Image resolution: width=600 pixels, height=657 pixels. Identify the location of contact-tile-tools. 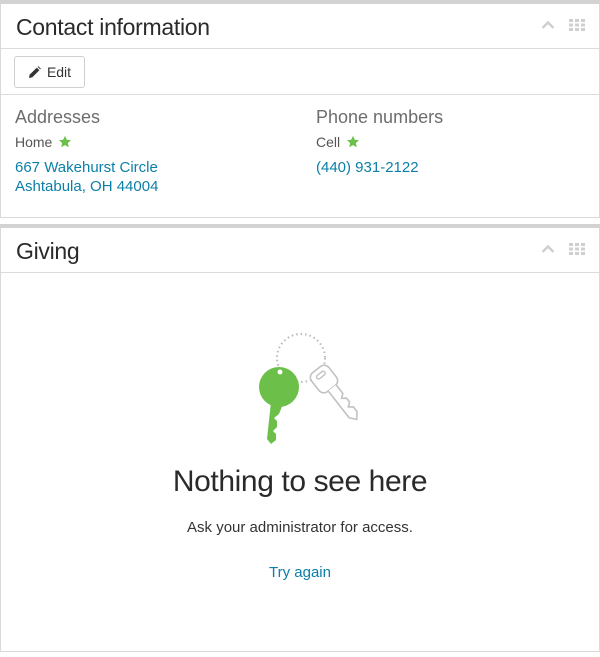
(563, 25).